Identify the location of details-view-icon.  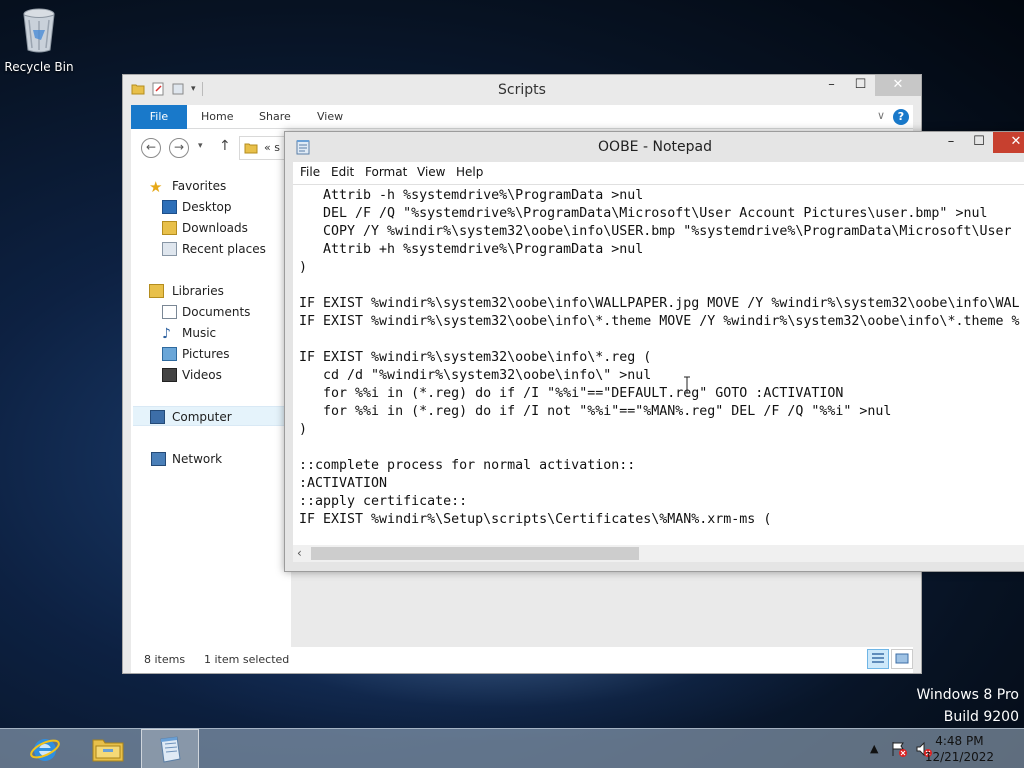
(878, 658).